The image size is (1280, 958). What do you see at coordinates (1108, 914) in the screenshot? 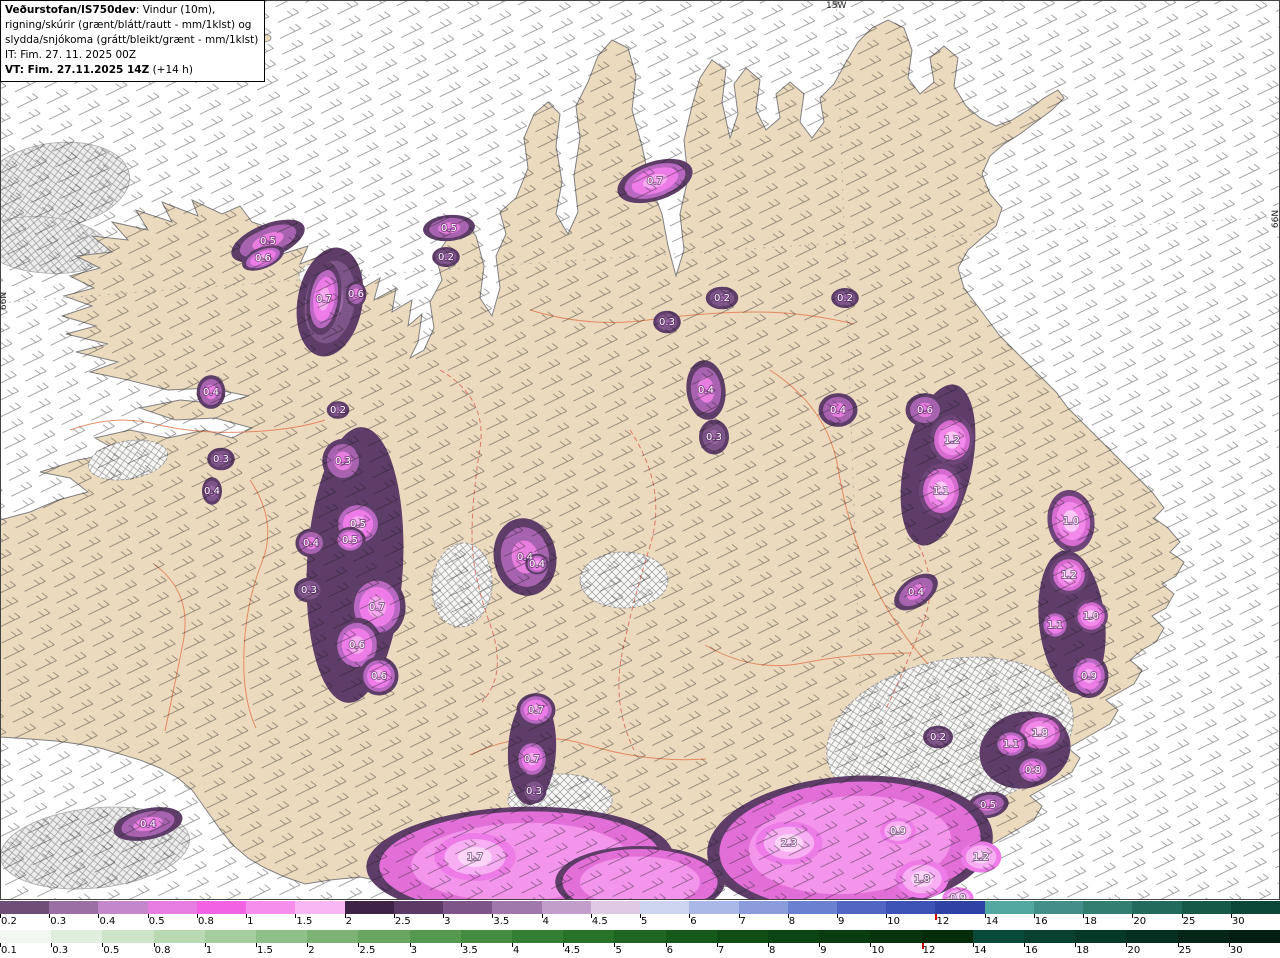
I see `colorbar-segment: 18` at bounding box center [1108, 914].